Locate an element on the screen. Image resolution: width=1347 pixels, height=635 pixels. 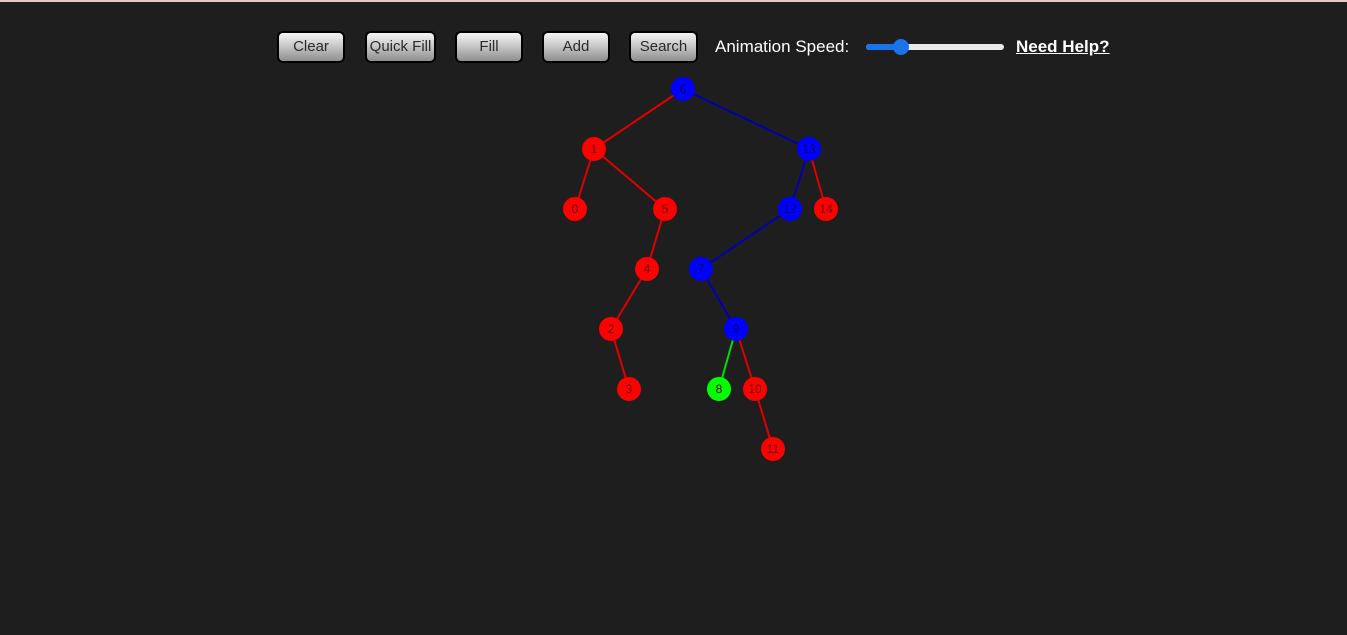
tree-nodes: 6 1 13 0 5 12 14 4 7 2 9 3 8 10 11 is located at coordinates (700, 269).